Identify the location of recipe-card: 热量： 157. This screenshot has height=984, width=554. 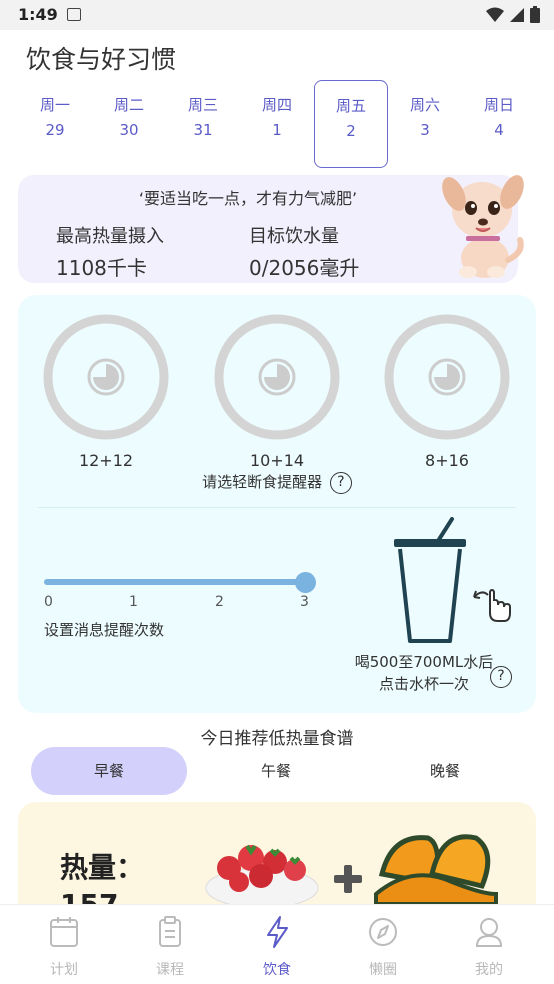
(277, 853).